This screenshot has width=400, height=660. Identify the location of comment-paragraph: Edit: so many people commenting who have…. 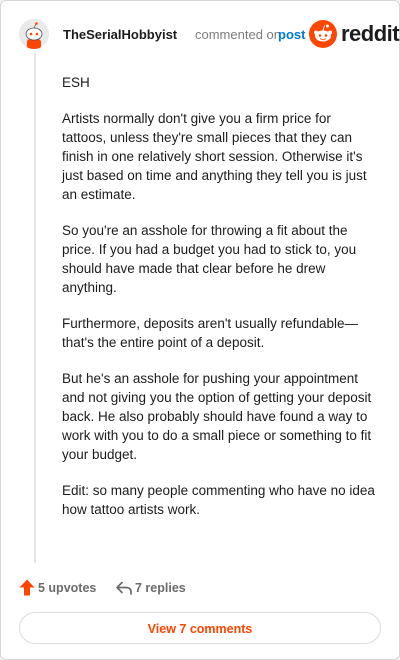
(218, 500).